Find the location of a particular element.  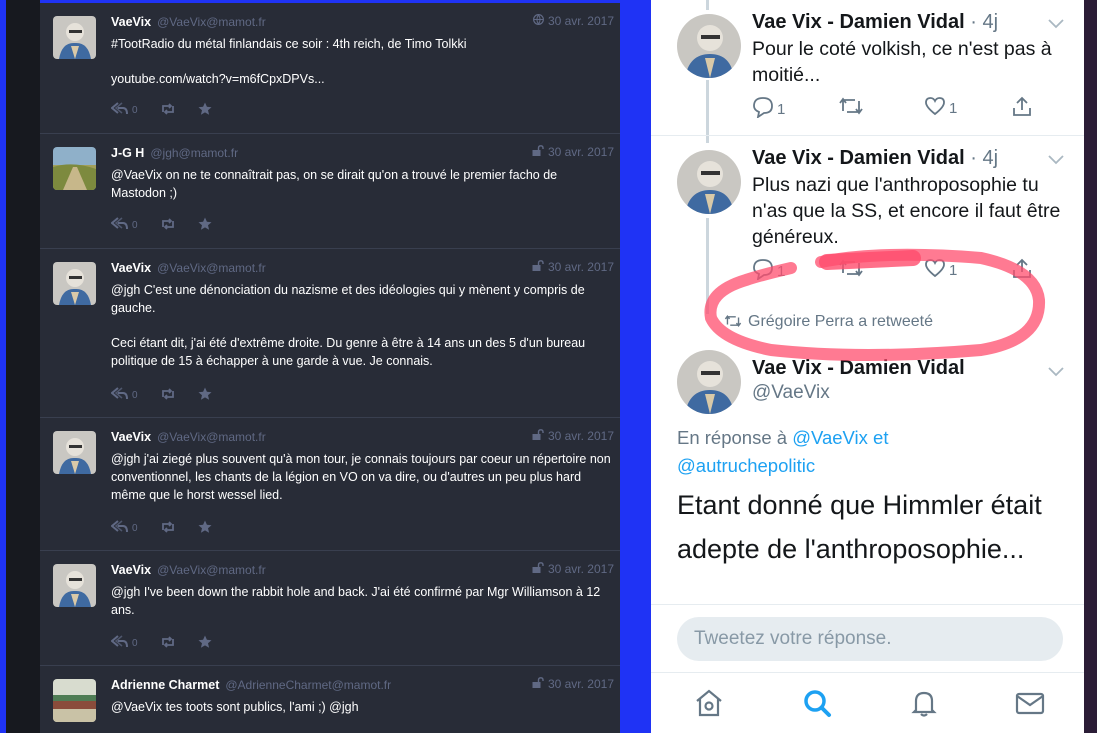

like-count: 1 is located at coordinates (953, 270).